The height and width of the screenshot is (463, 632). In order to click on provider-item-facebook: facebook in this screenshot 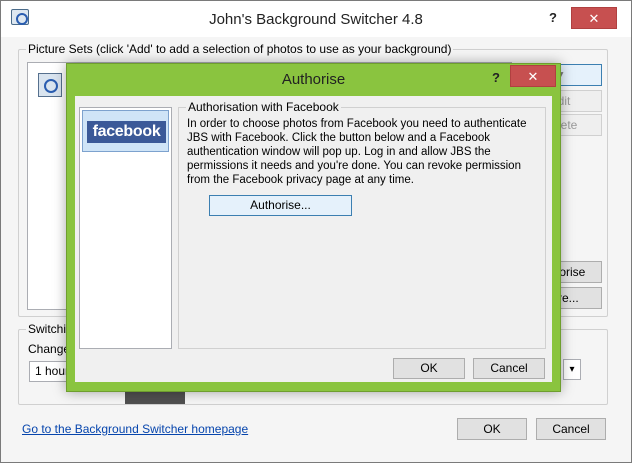, I will do `click(125, 131)`.